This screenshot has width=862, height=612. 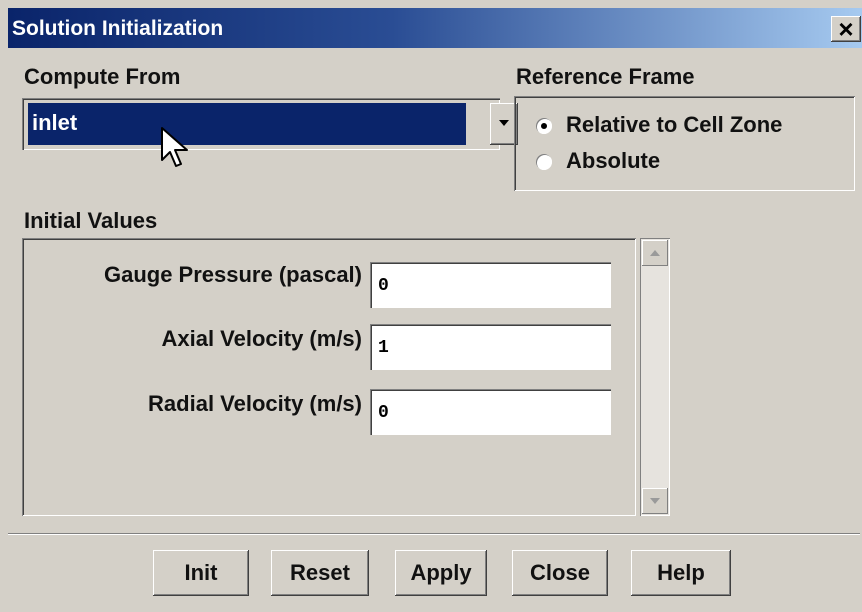 I want to click on initial-values-label: Initial Values, so click(x=91, y=220).